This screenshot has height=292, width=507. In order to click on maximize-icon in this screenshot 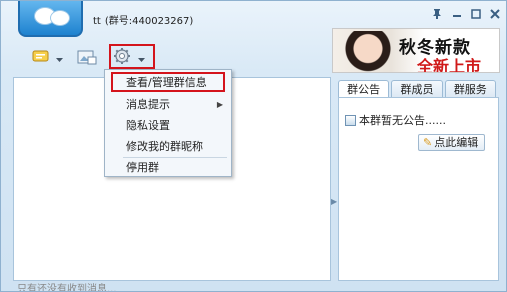, I will do `click(476, 15)`.